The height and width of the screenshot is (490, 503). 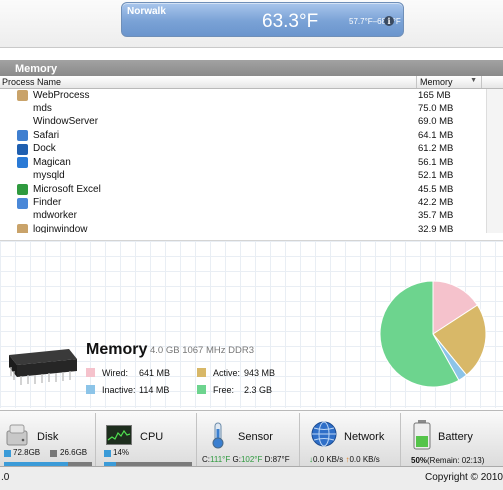 What do you see at coordinates (324, 434) in the screenshot?
I see `globe-icon` at bounding box center [324, 434].